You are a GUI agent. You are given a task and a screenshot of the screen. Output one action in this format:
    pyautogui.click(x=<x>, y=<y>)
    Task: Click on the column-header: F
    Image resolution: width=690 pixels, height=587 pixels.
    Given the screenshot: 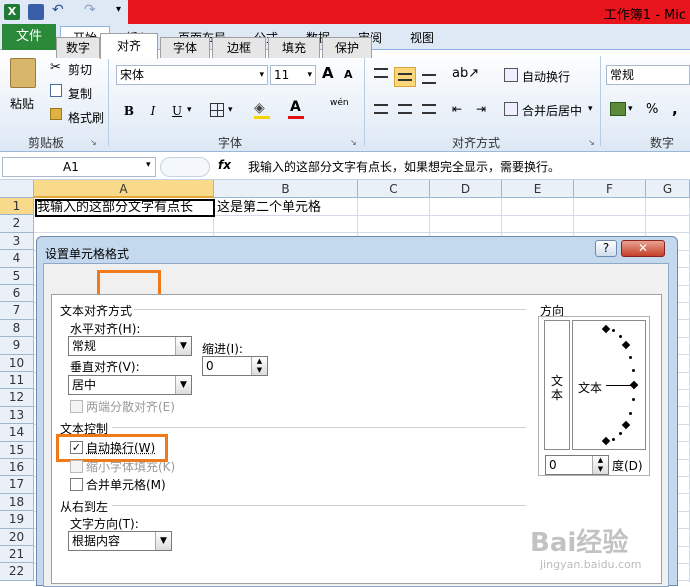 What is the action you would take?
    pyautogui.click(x=610, y=189)
    